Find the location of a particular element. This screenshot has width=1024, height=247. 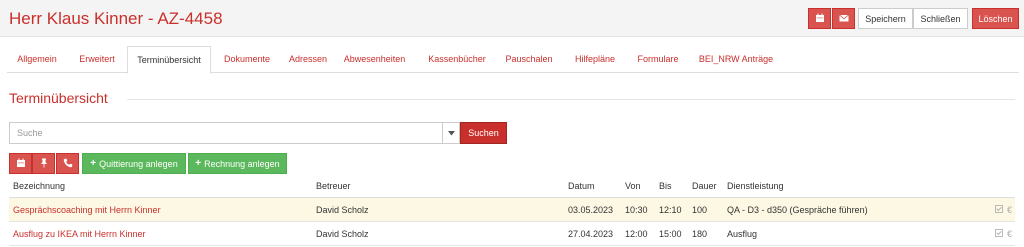

tab-erweitert: Erweitert is located at coordinates (97, 59).